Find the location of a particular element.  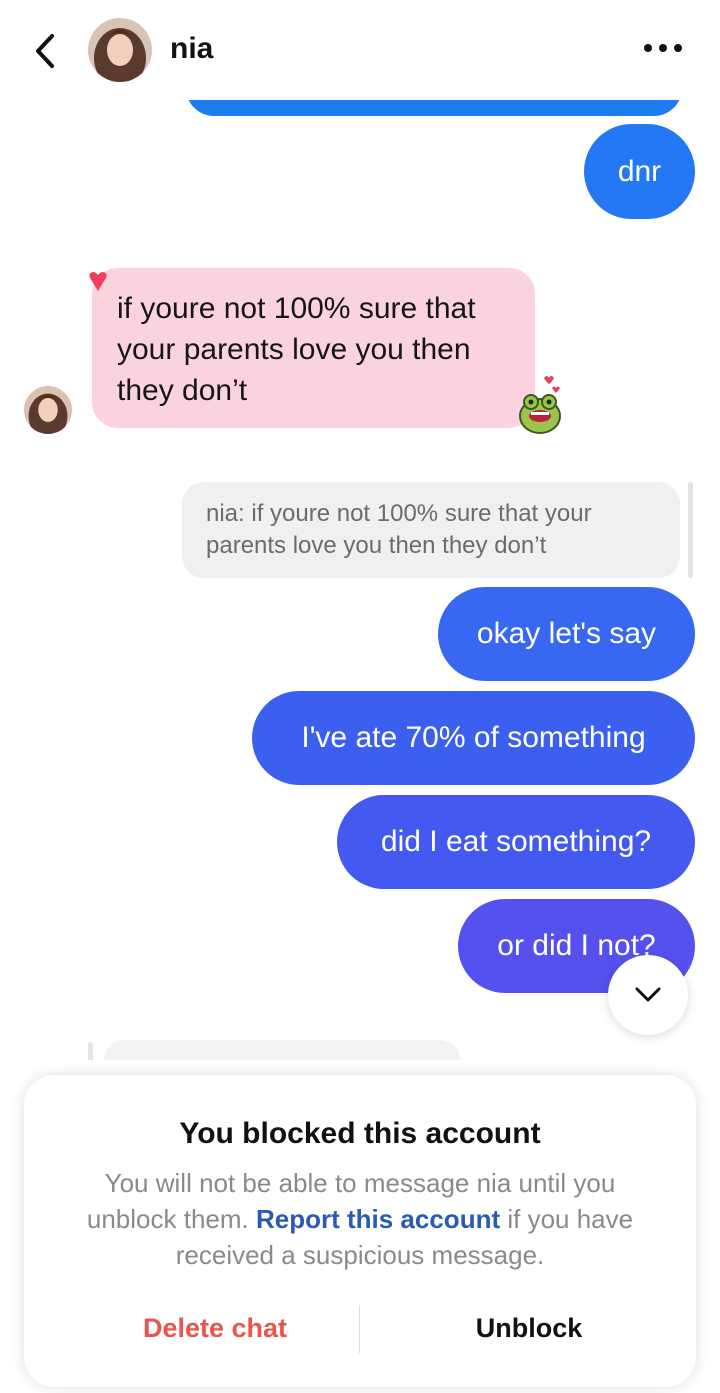

sender-avatar is located at coordinates (48, 410).